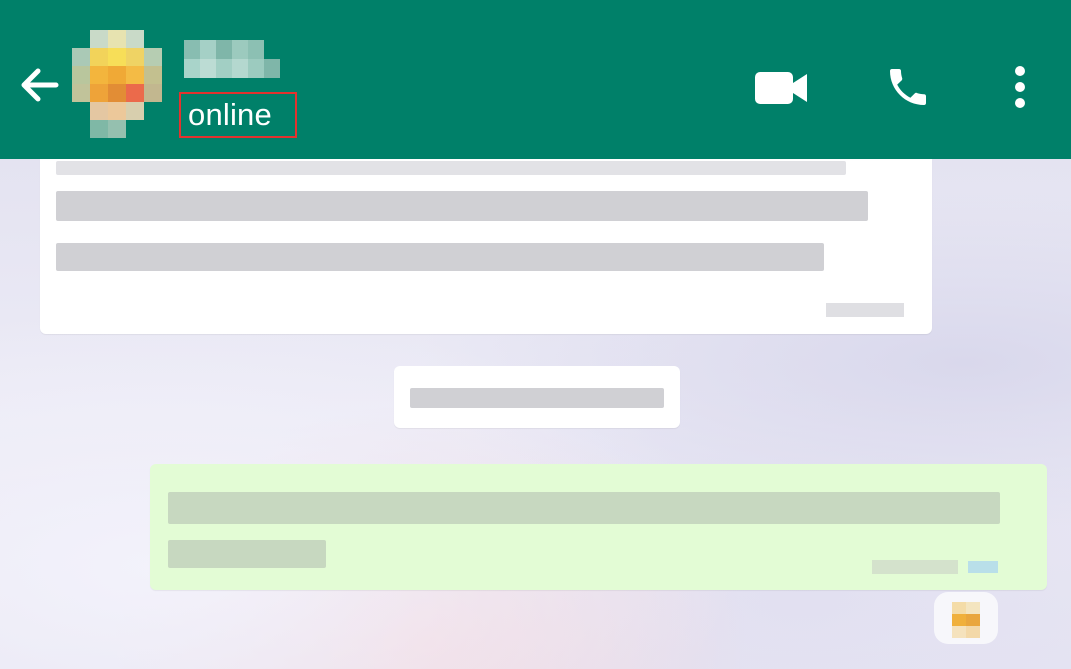 This screenshot has width=1071, height=669. I want to click on contact-name, so click(232, 59).